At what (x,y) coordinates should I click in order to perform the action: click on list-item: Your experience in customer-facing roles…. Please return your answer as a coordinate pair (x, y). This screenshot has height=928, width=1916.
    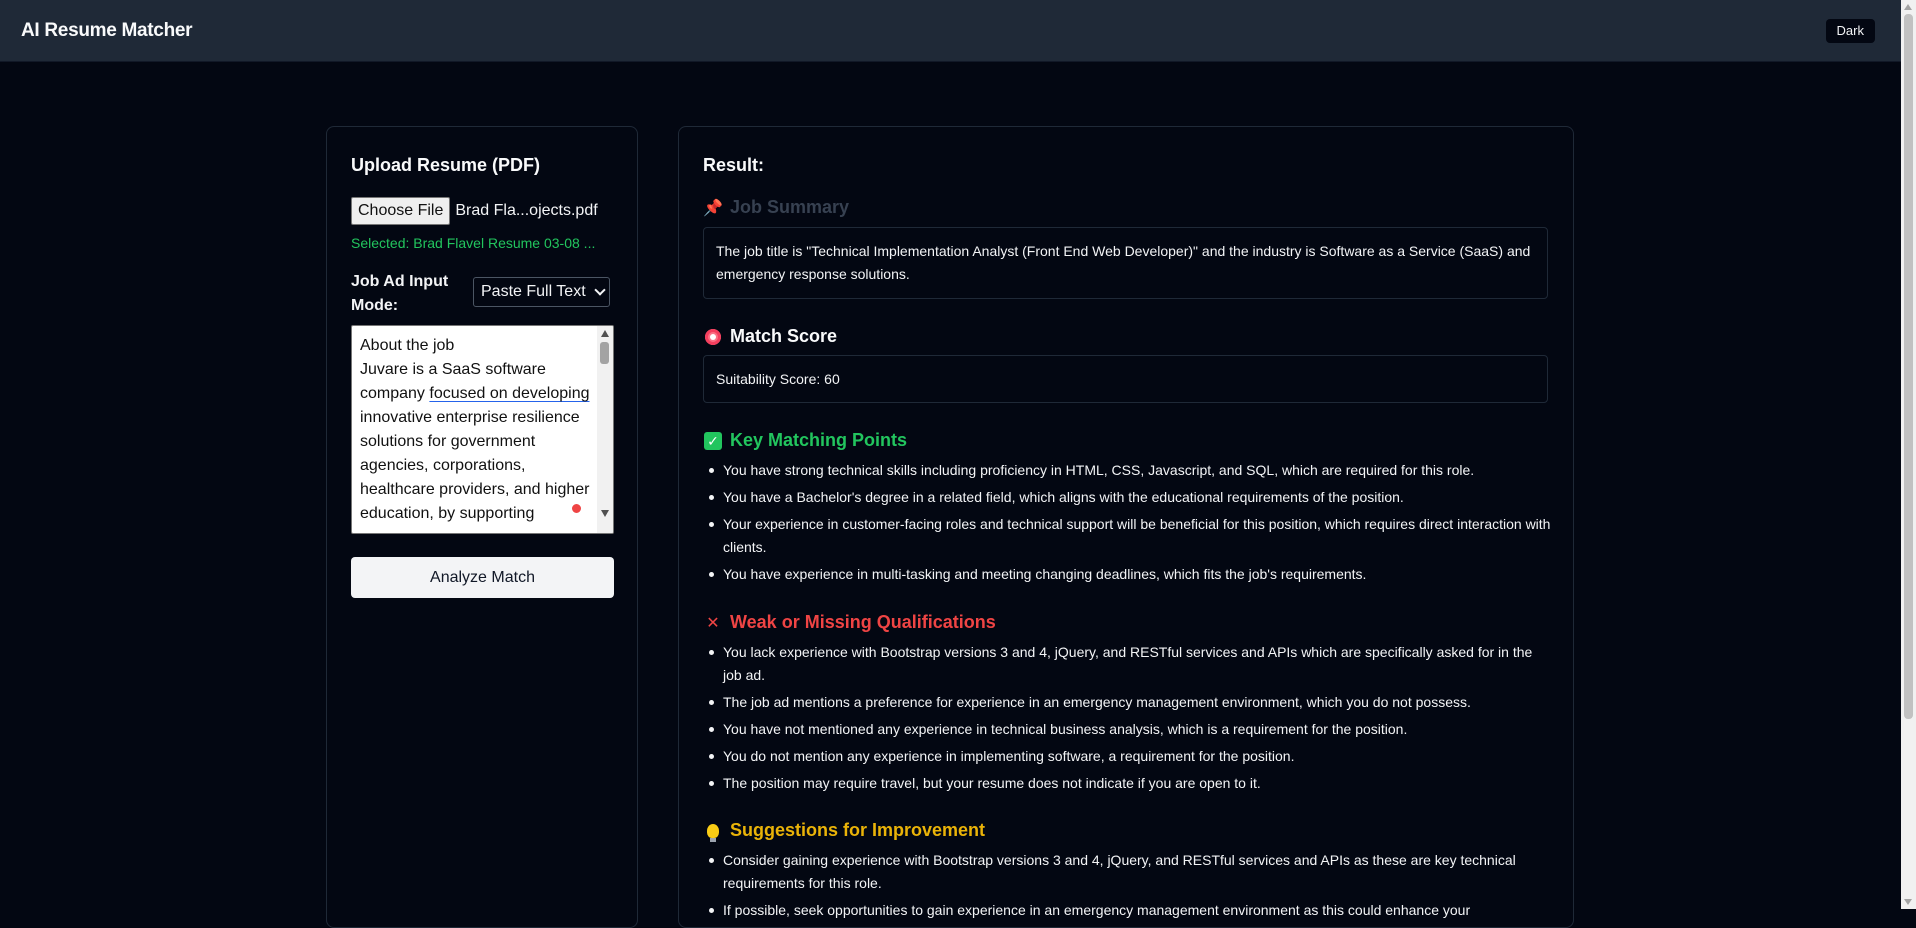
    Looking at the image, I should click on (1128, 536).